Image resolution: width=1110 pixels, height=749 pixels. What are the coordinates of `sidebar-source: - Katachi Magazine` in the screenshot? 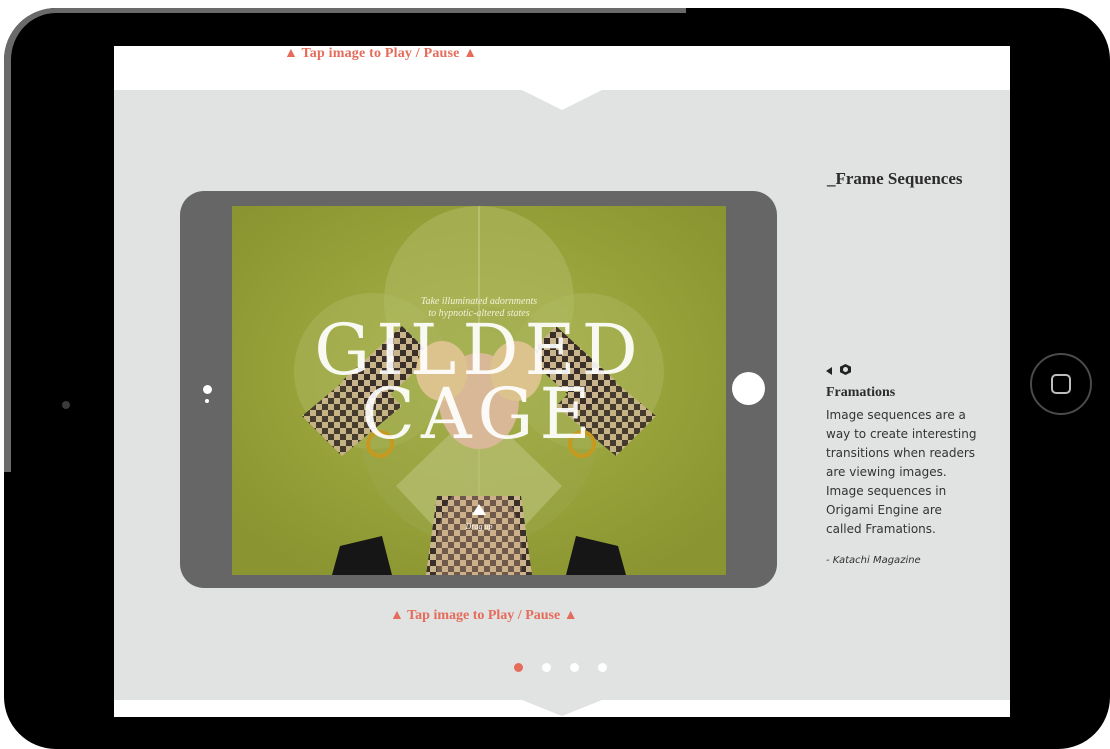 It's located at (873, 560).